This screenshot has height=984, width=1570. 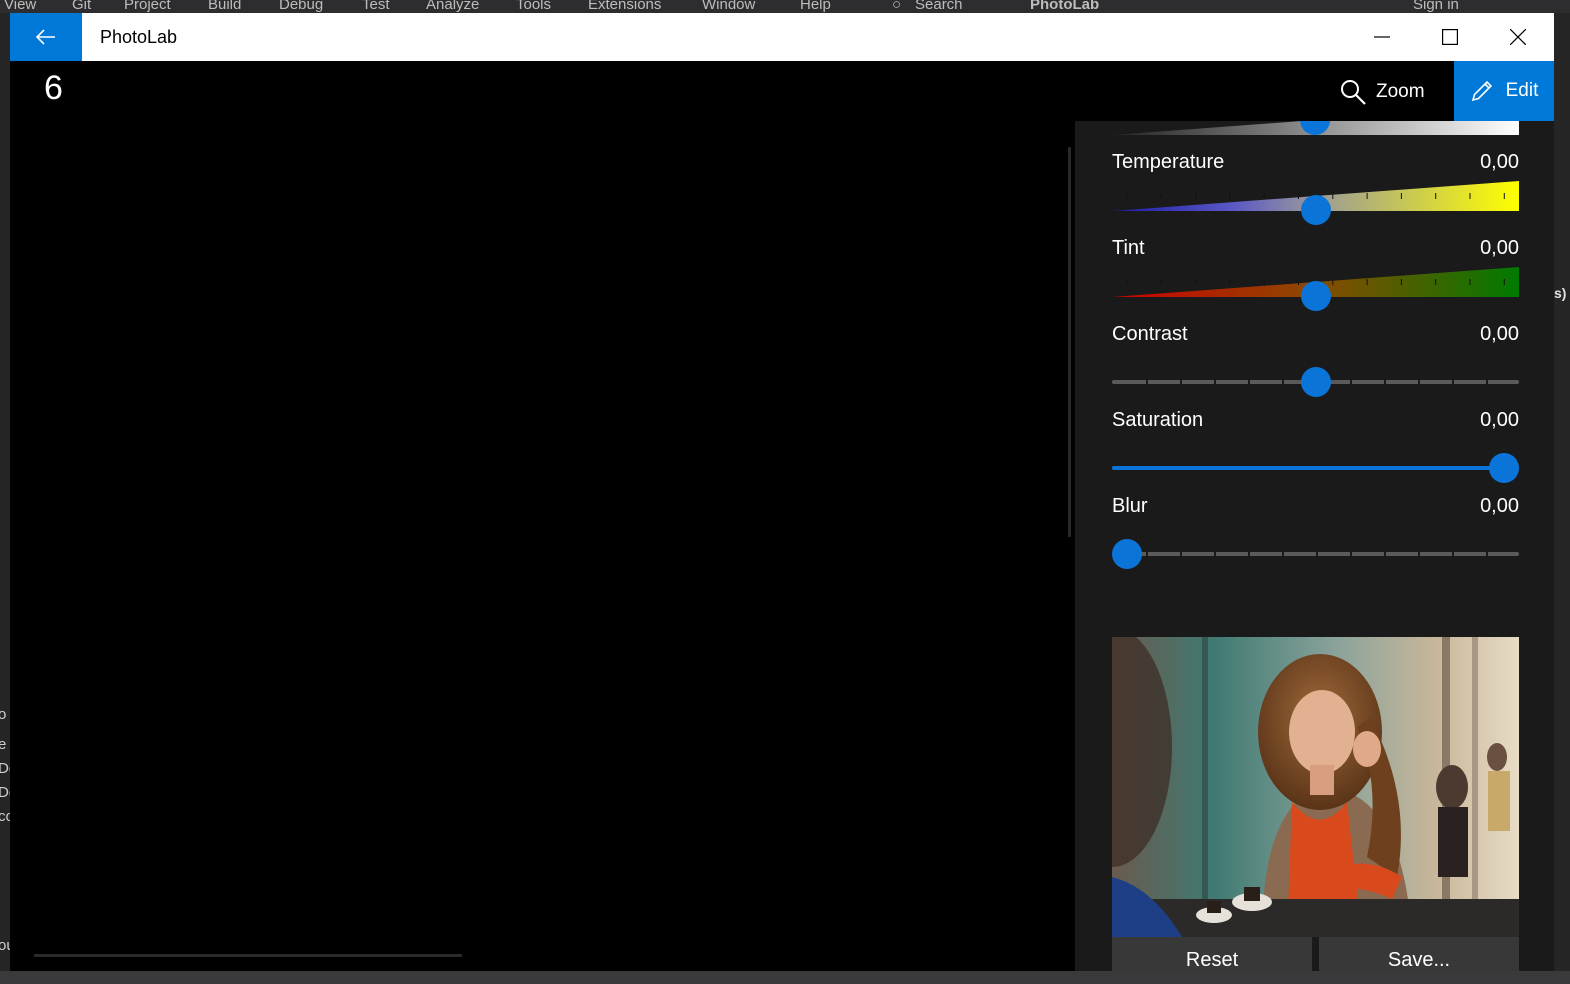 What do you see at coordinates (729, 6) in the screenshot?
I see `bg-menu-item: Window` at bounding box center [729, 6].